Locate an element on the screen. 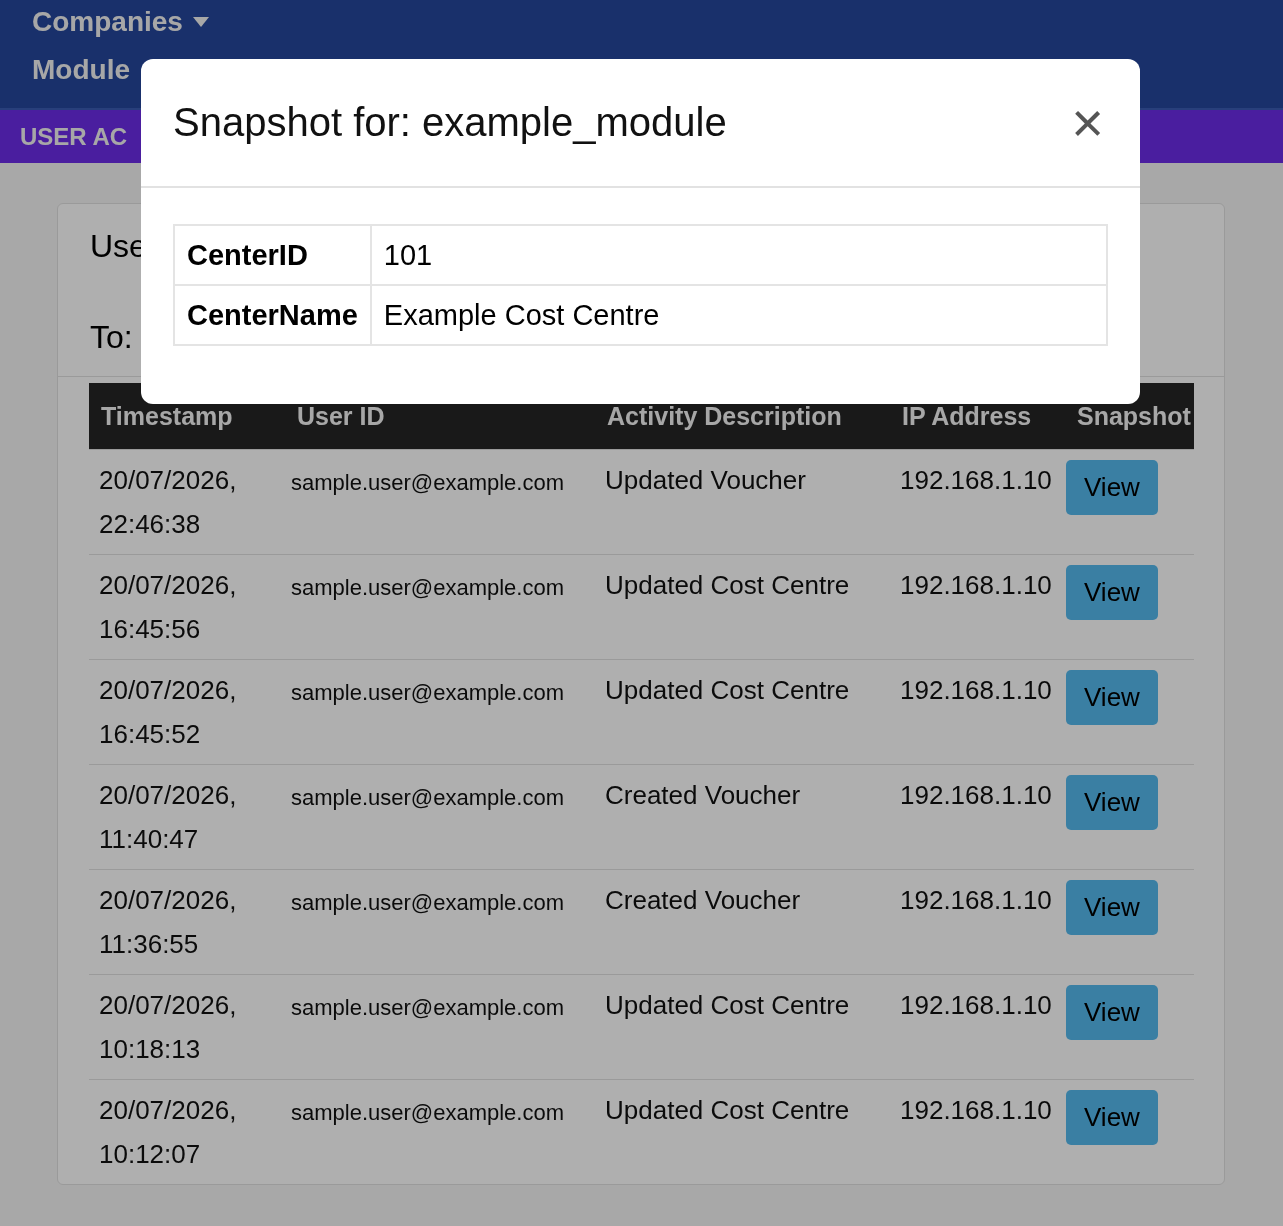 The width and height of the screenshot is (1283, 1226). field-value: Example Cost Centre is located at coordinates (738, 315).